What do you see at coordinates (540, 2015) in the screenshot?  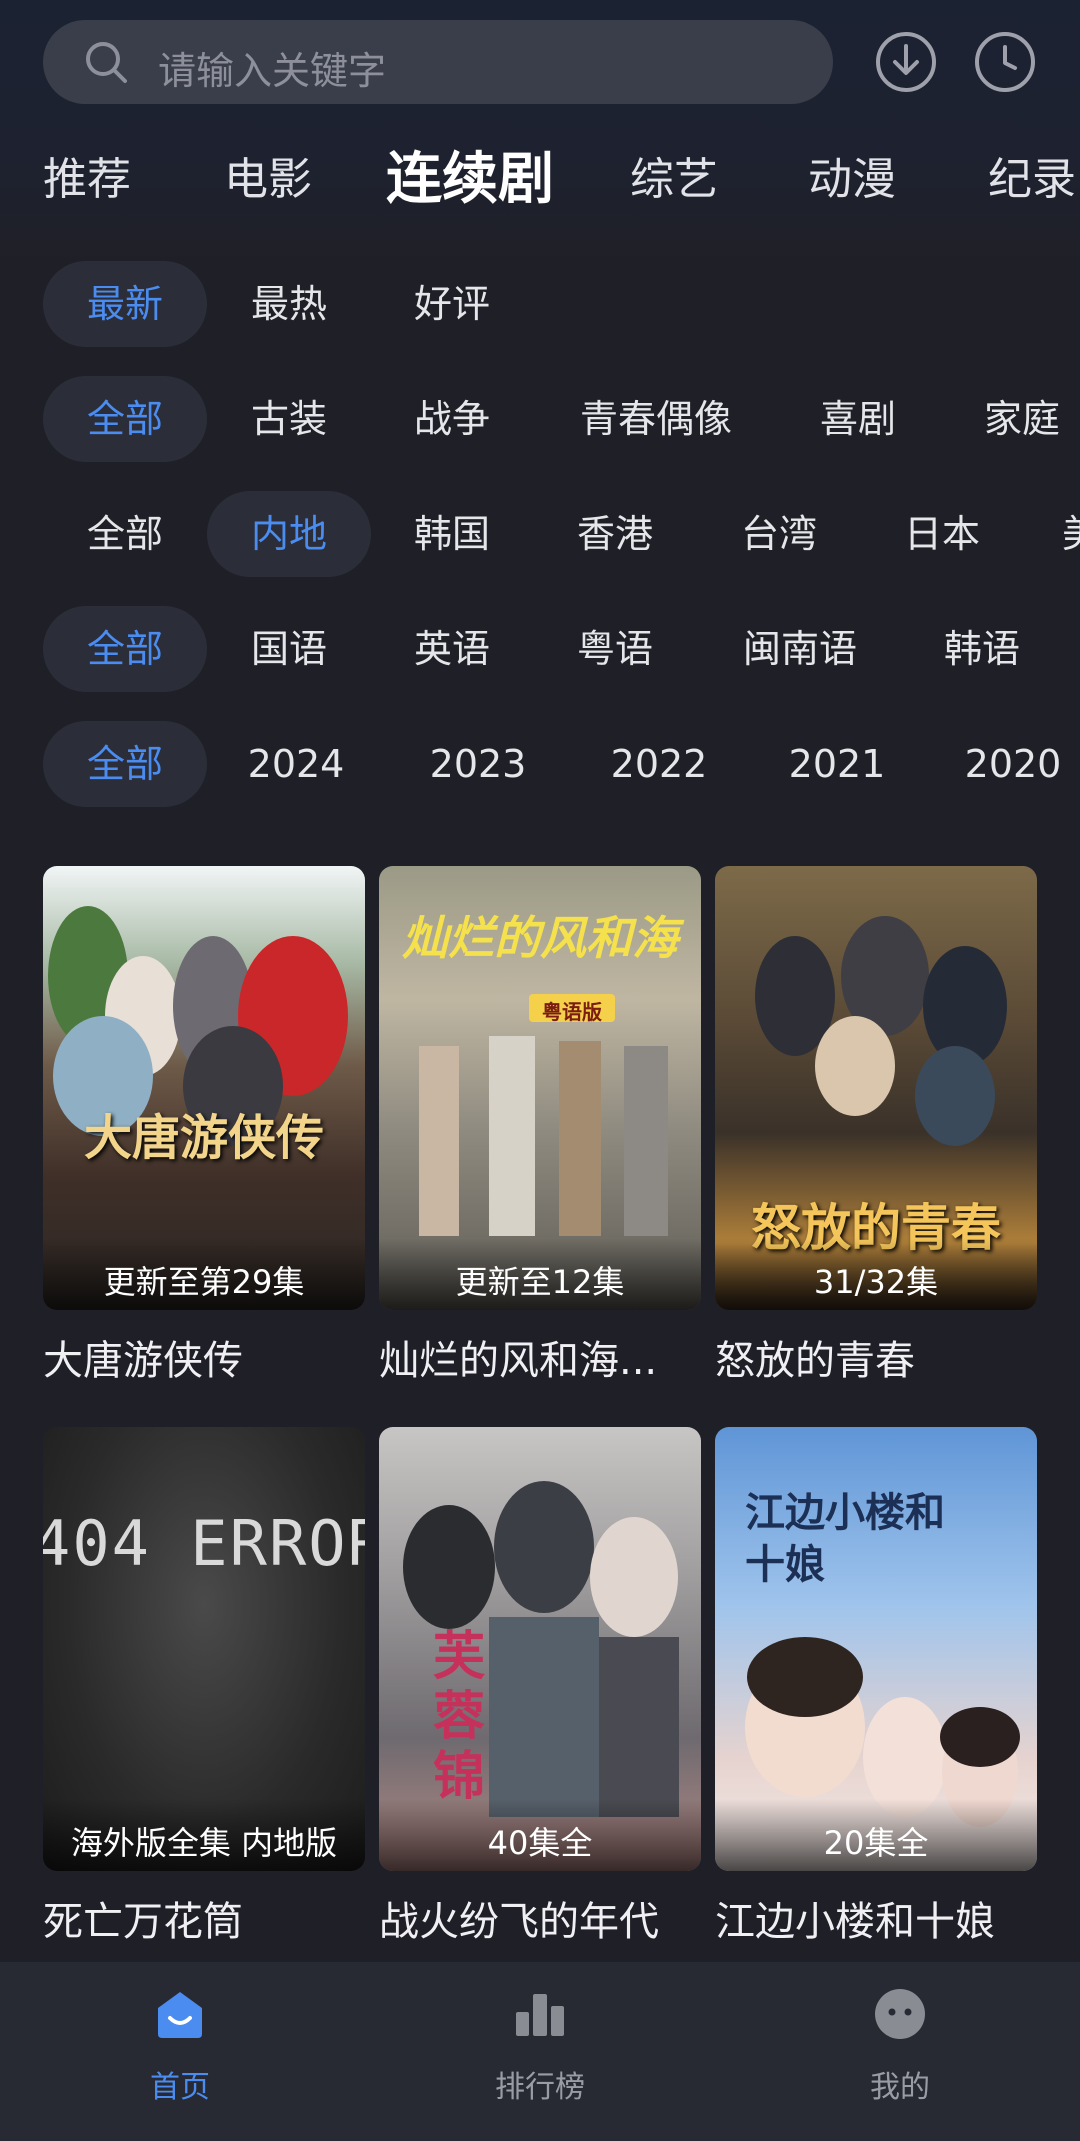 I see `ranking-icon` at bounding box center [540, 2015].